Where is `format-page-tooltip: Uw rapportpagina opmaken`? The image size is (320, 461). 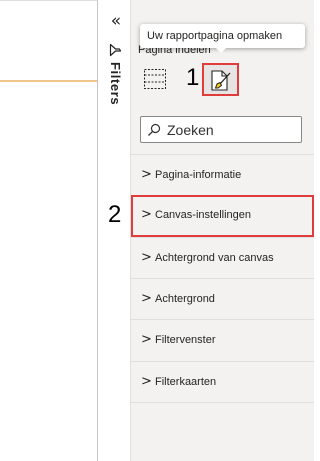
format-page-tooltip: Uw rapportpagina opmaken is located at coordinates (222, 36).